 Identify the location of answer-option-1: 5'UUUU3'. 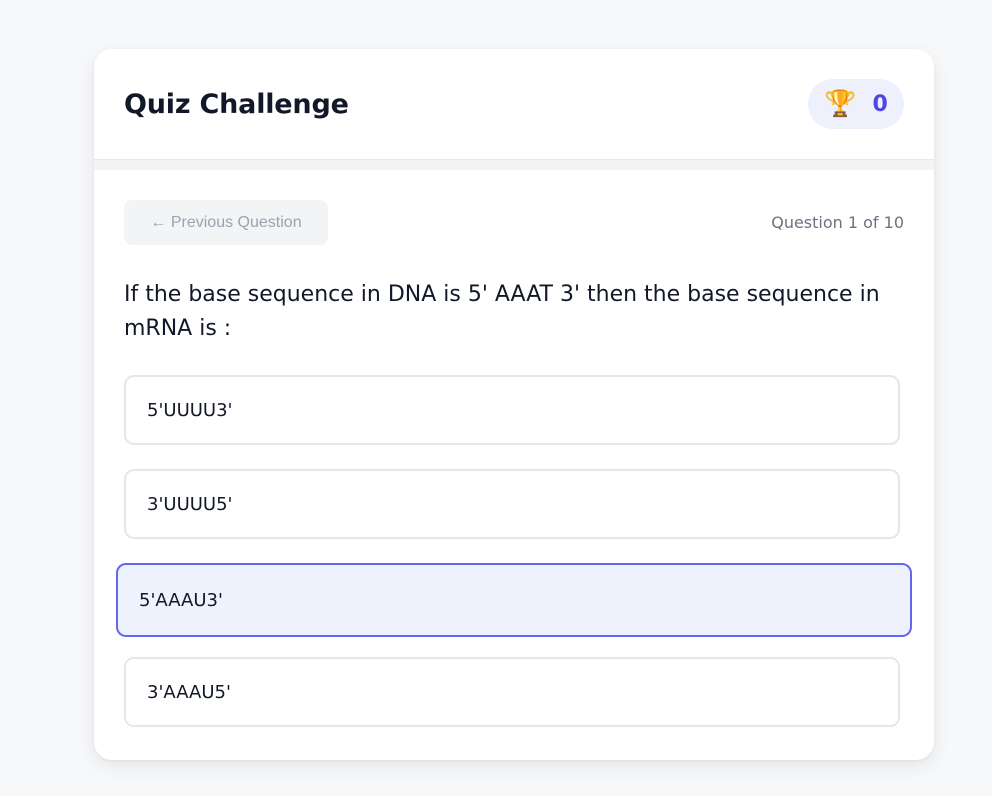
(512, 410).